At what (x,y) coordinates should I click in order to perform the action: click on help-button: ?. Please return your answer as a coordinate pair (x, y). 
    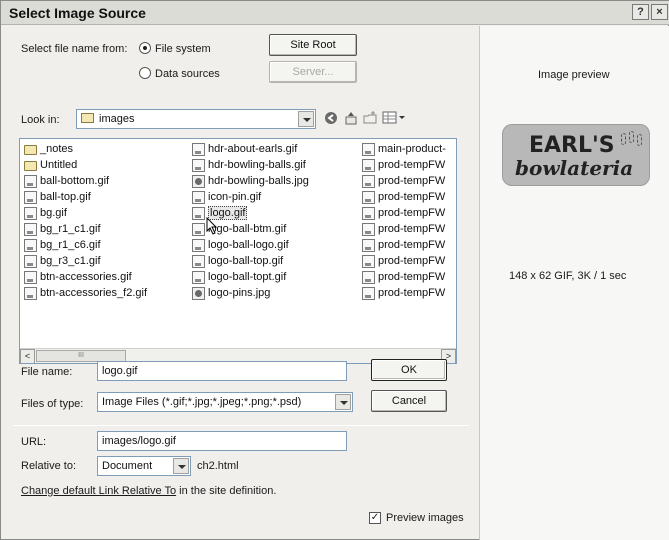
    Looking at the image, I should click on (640, 12).